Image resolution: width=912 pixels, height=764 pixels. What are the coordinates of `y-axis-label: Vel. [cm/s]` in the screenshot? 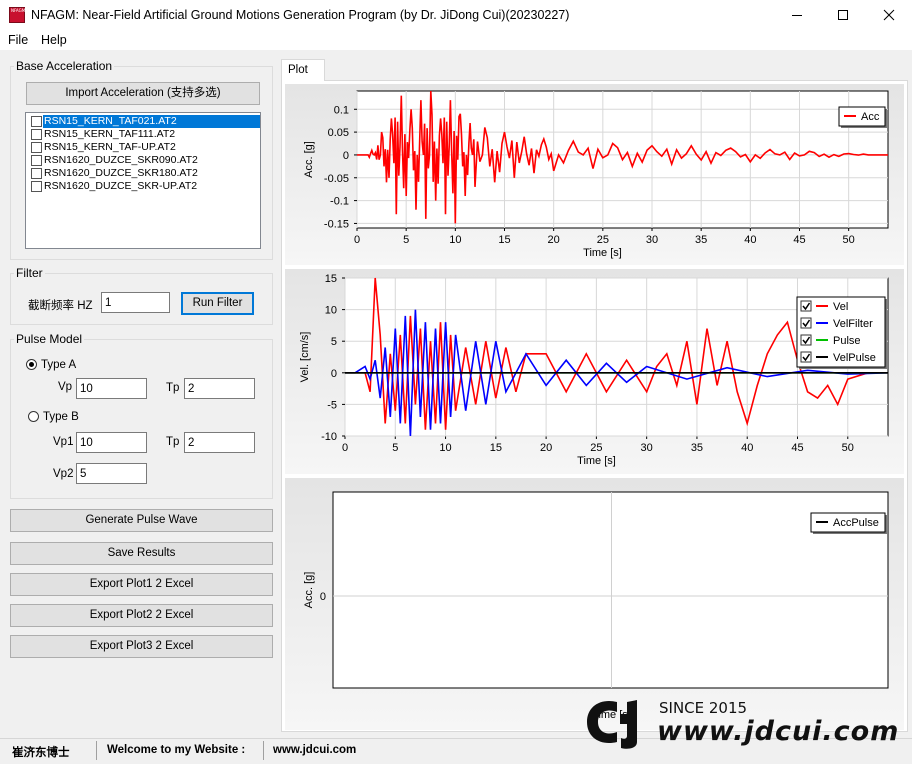 It's located at (305, 357).